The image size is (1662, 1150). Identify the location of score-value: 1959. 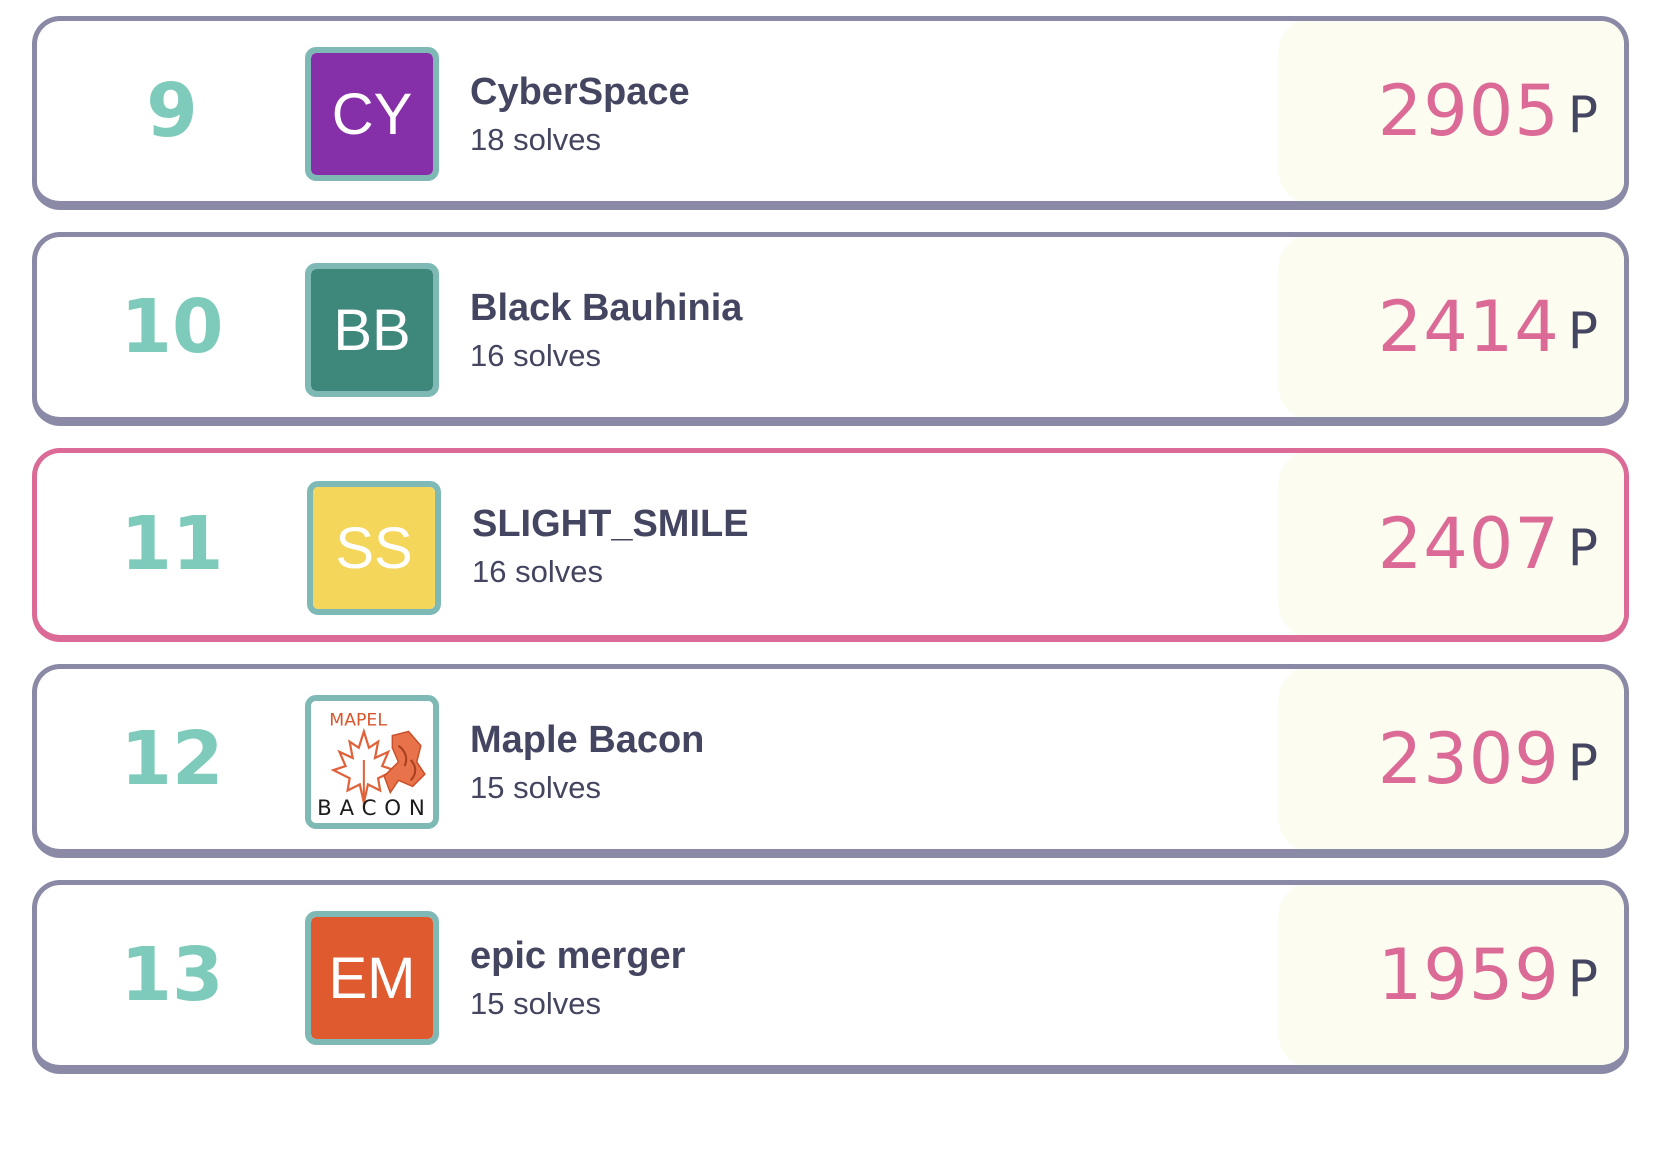
(1468, 975).